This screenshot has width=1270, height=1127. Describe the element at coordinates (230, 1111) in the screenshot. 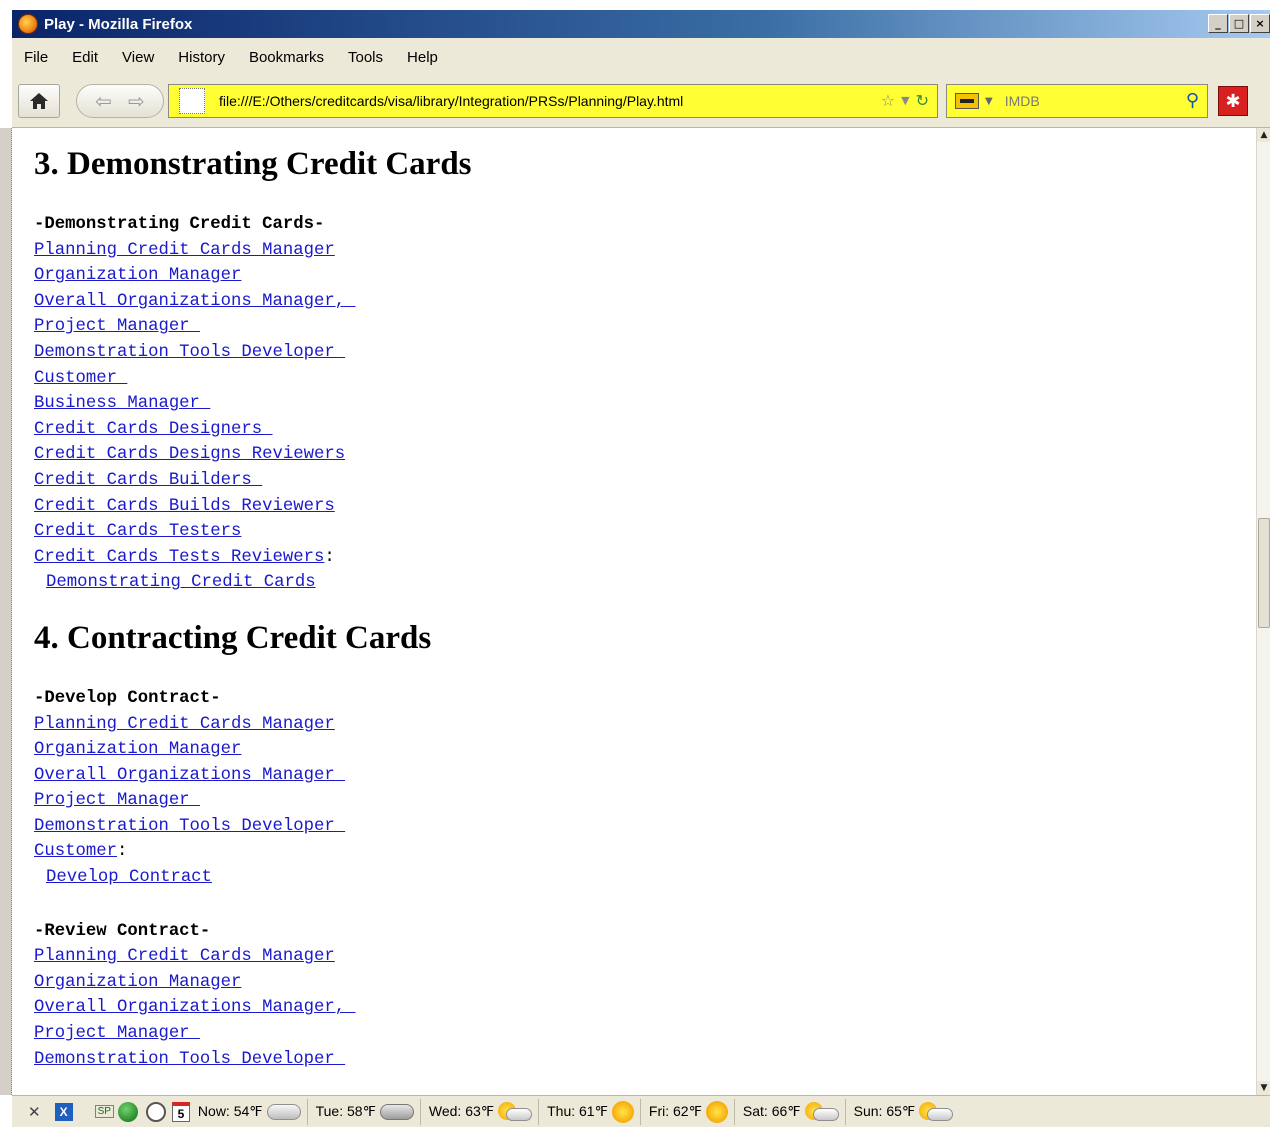

I see `weather-label: Now: 54℉` at that location.